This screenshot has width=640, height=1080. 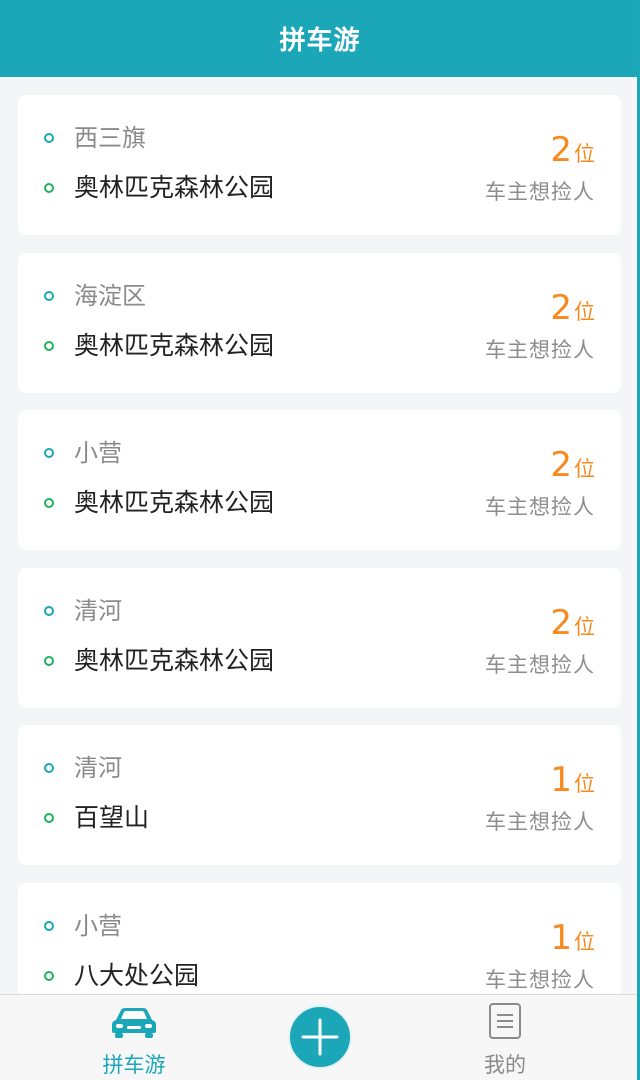 I want to click on trip-card: 小营 八大处公园 1 位 车主想捡人, so click(x=319, y=938).